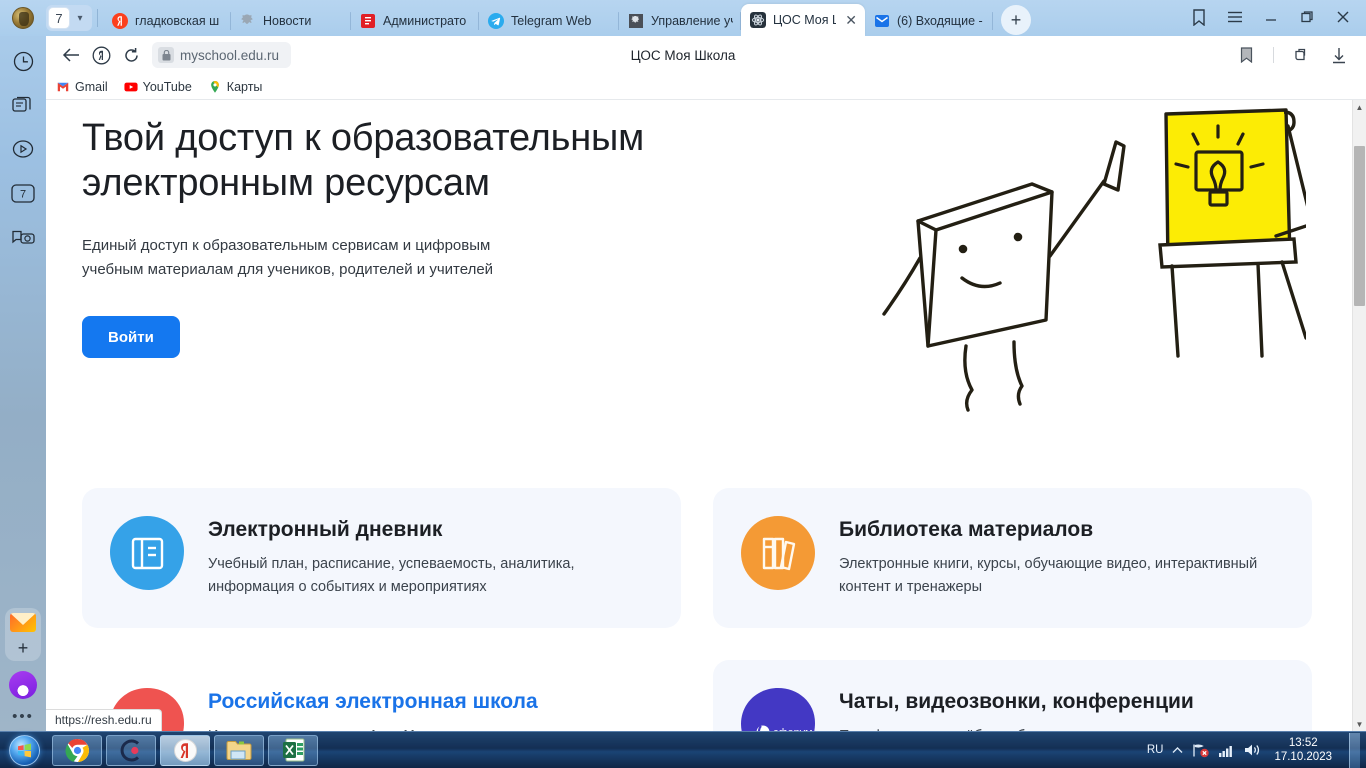 The width and height of the screenshot is (1366, 768). What do you see at coordinates (683, 55) in the screenshot?
I see `address-bar-row: myschool.edu.ru ЦОС Моя Школа` at bounding box center [683, 55].